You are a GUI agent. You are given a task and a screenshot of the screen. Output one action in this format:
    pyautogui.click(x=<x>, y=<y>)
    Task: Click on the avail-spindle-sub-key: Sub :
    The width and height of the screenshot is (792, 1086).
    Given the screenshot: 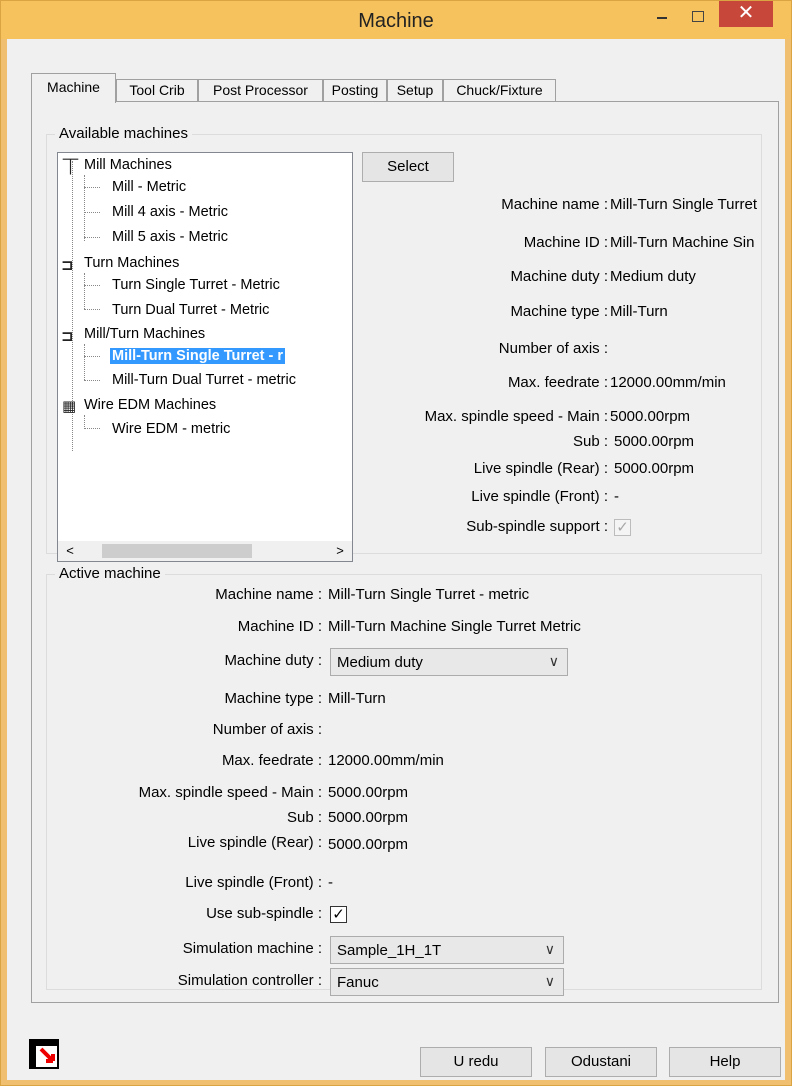 What is the action you would take?
    pyautogui.click(x=590, y=441)
    